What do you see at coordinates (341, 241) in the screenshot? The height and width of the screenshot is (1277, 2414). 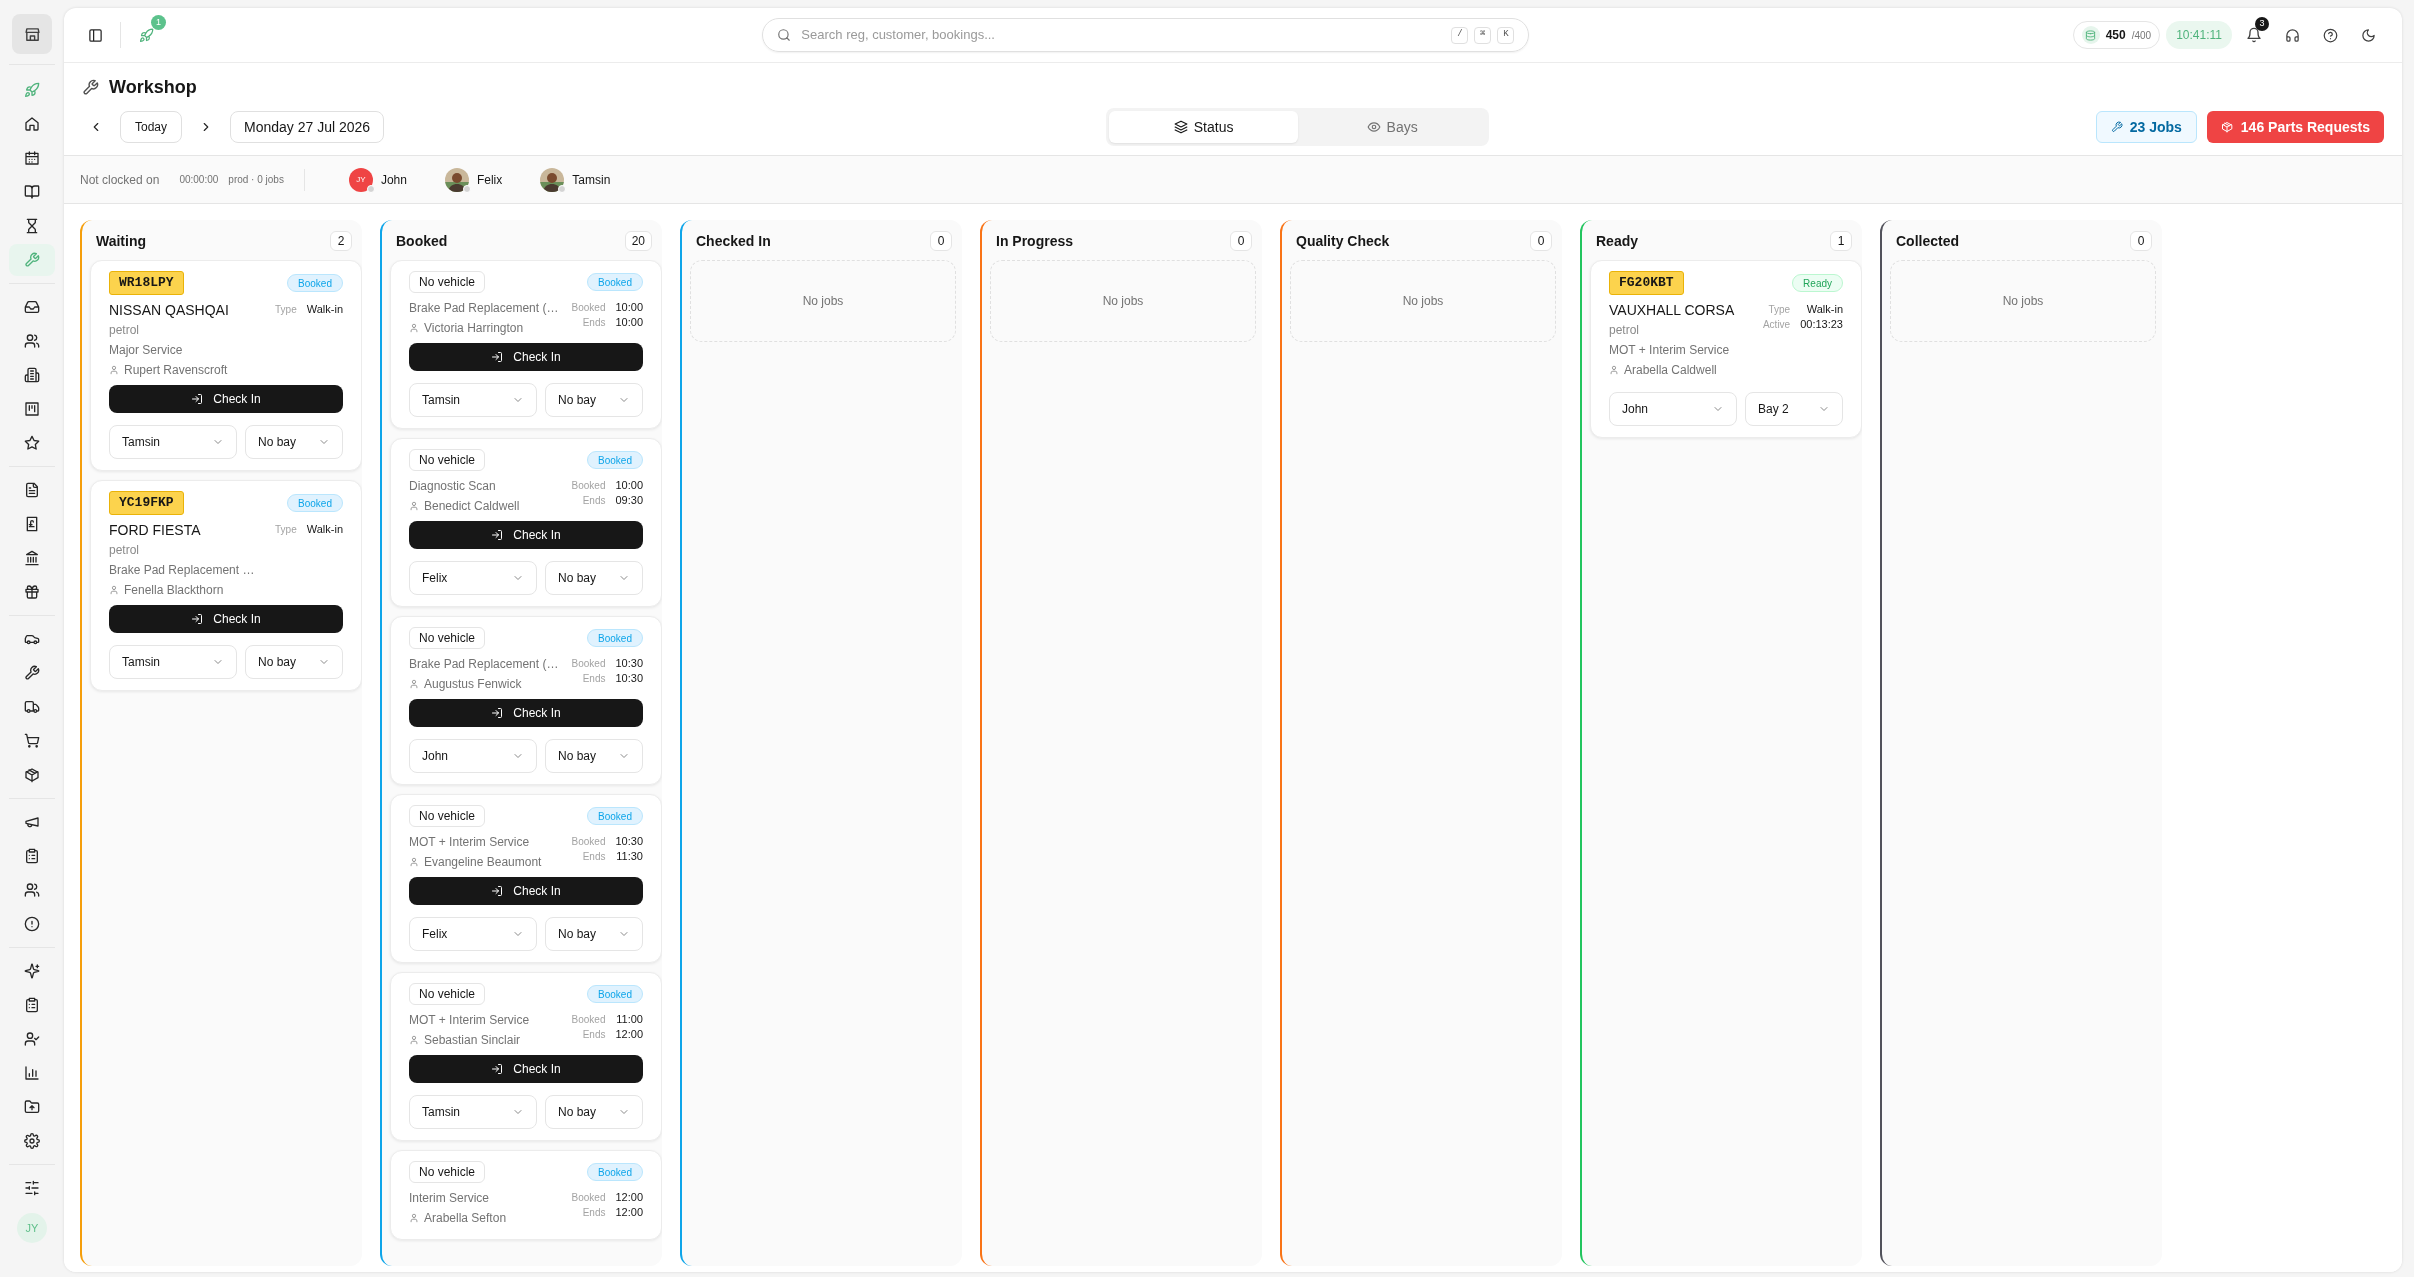 I see `column-count: 2` at bounding box center [341, 241].